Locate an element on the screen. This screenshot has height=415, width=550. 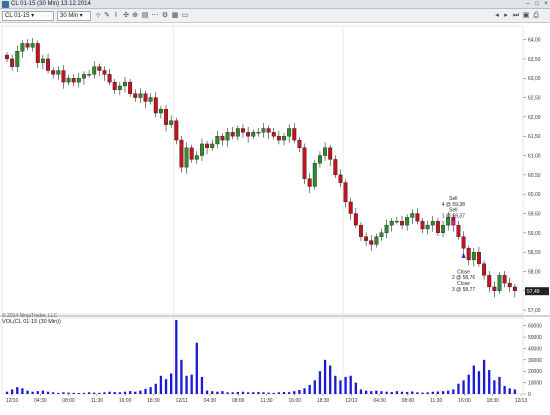
close-icon: × is located at coordinates (546, 4).